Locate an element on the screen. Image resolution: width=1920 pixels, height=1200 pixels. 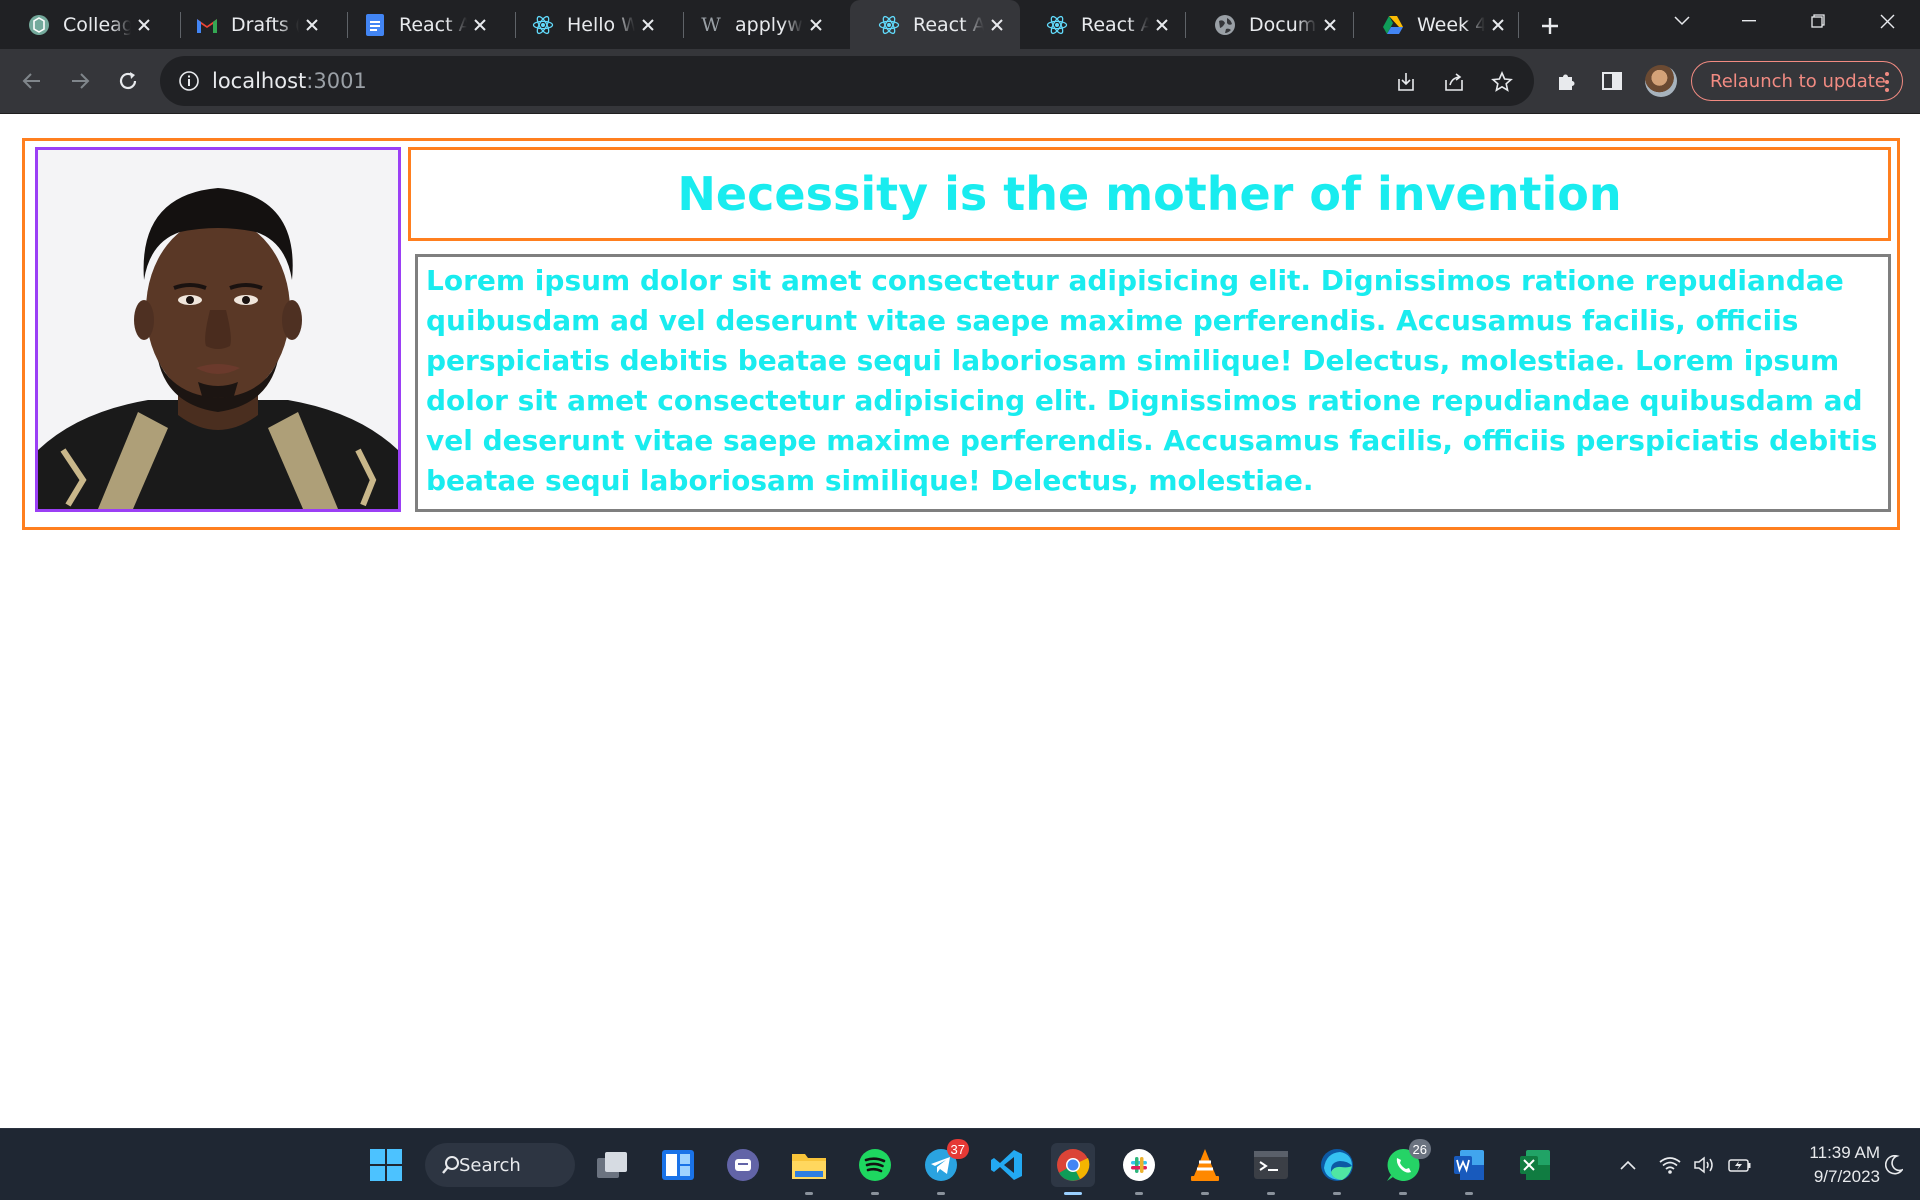
reload-icon is located at coordinates (128, 81).